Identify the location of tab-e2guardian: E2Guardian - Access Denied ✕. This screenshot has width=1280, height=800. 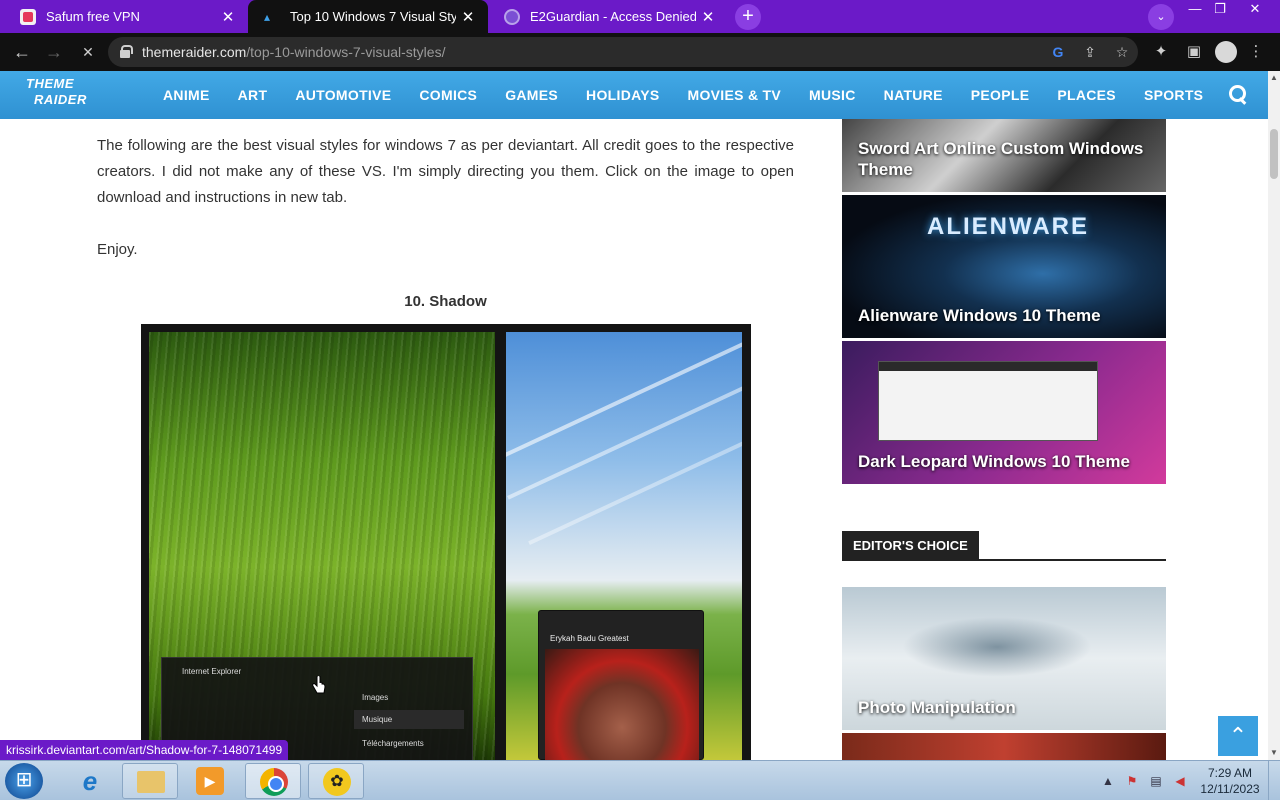
(608, 16).